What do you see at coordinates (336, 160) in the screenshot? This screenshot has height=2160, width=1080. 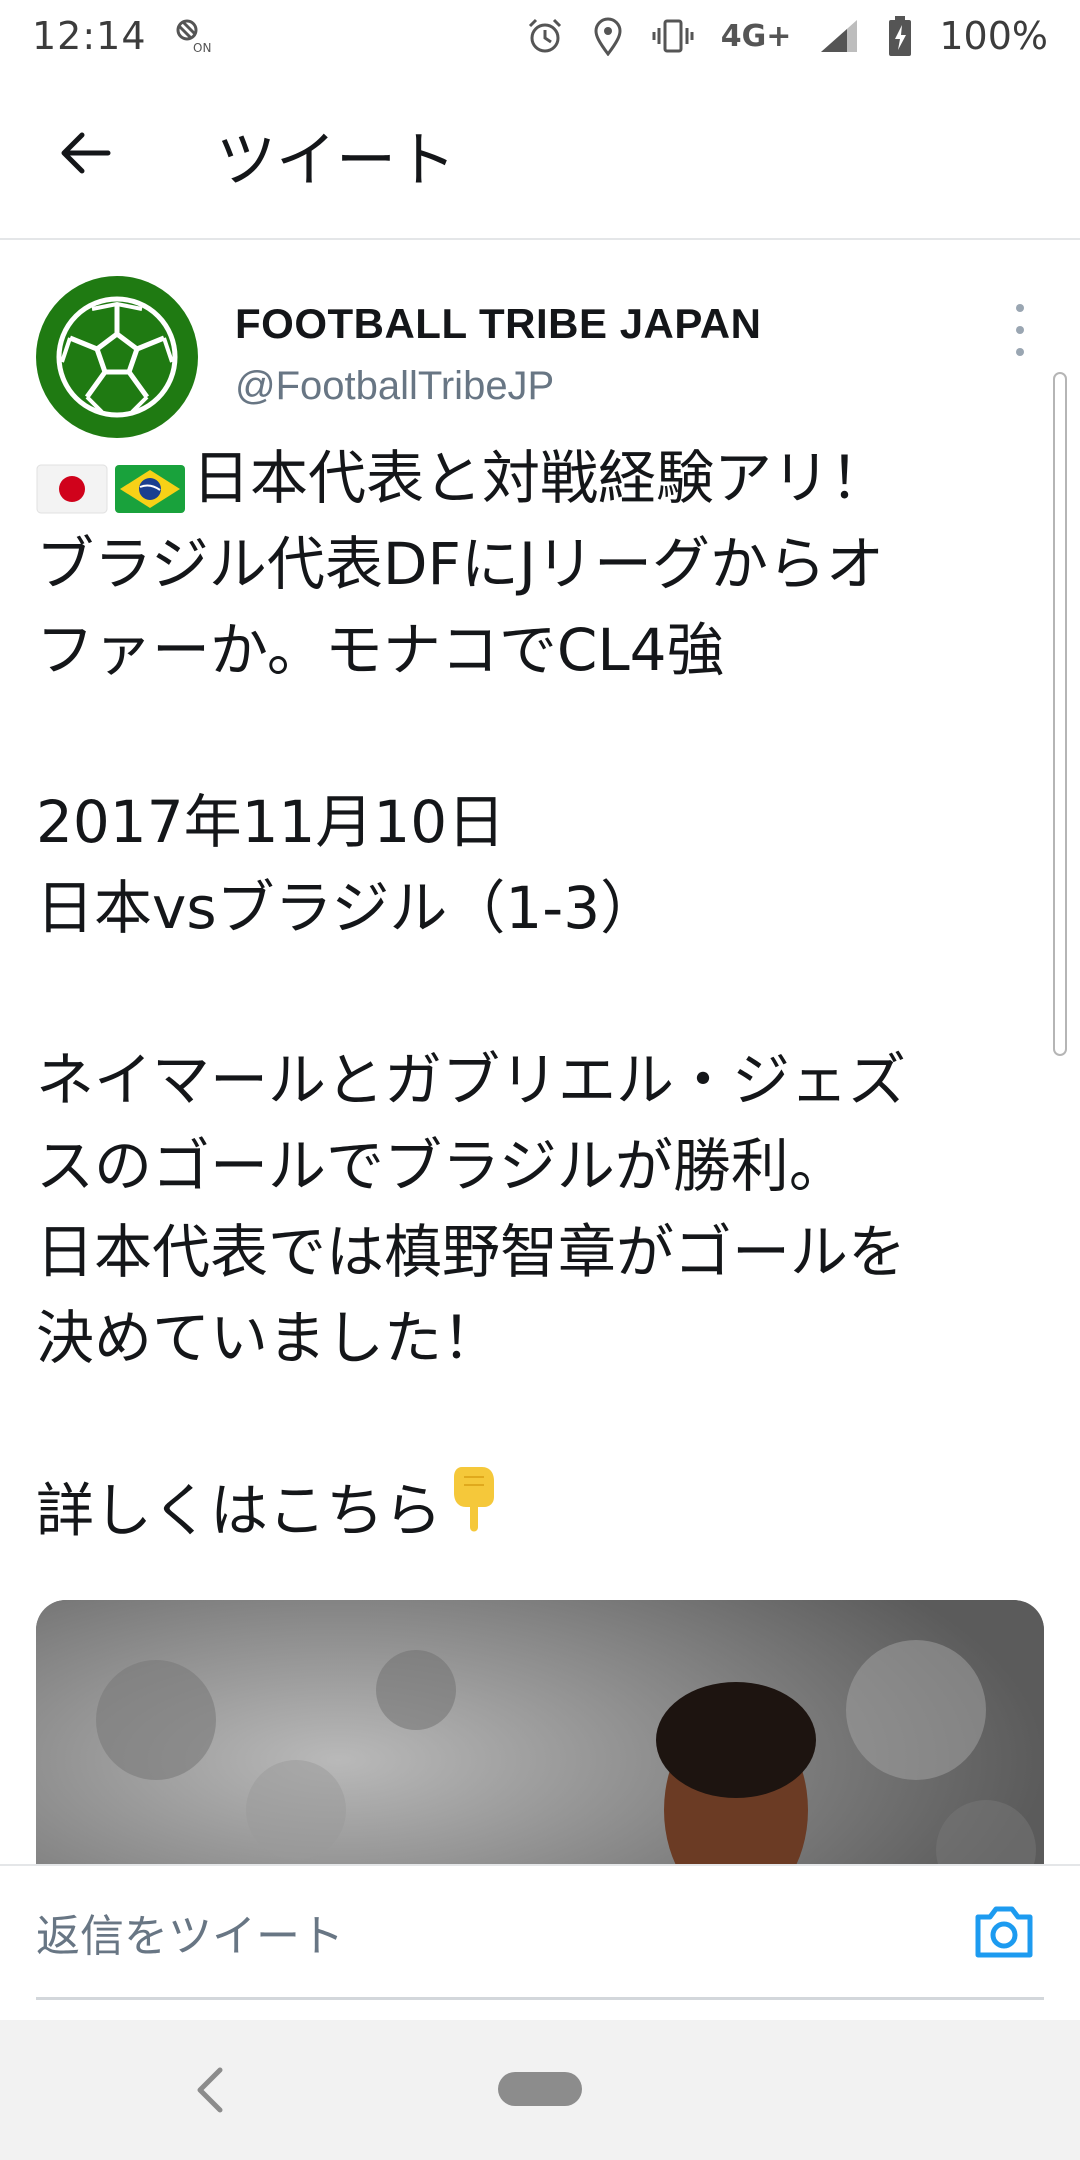 I see `page-title: ツイート` at bounding box center [336, 160].